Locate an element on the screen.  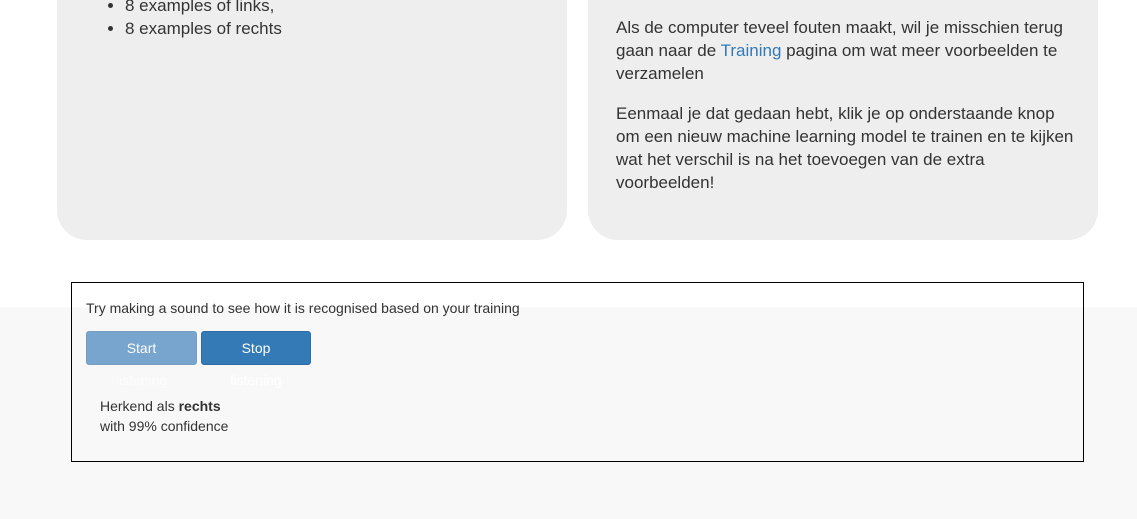
confidence-text: with 99% confidence is located at coordinates (164, 426).